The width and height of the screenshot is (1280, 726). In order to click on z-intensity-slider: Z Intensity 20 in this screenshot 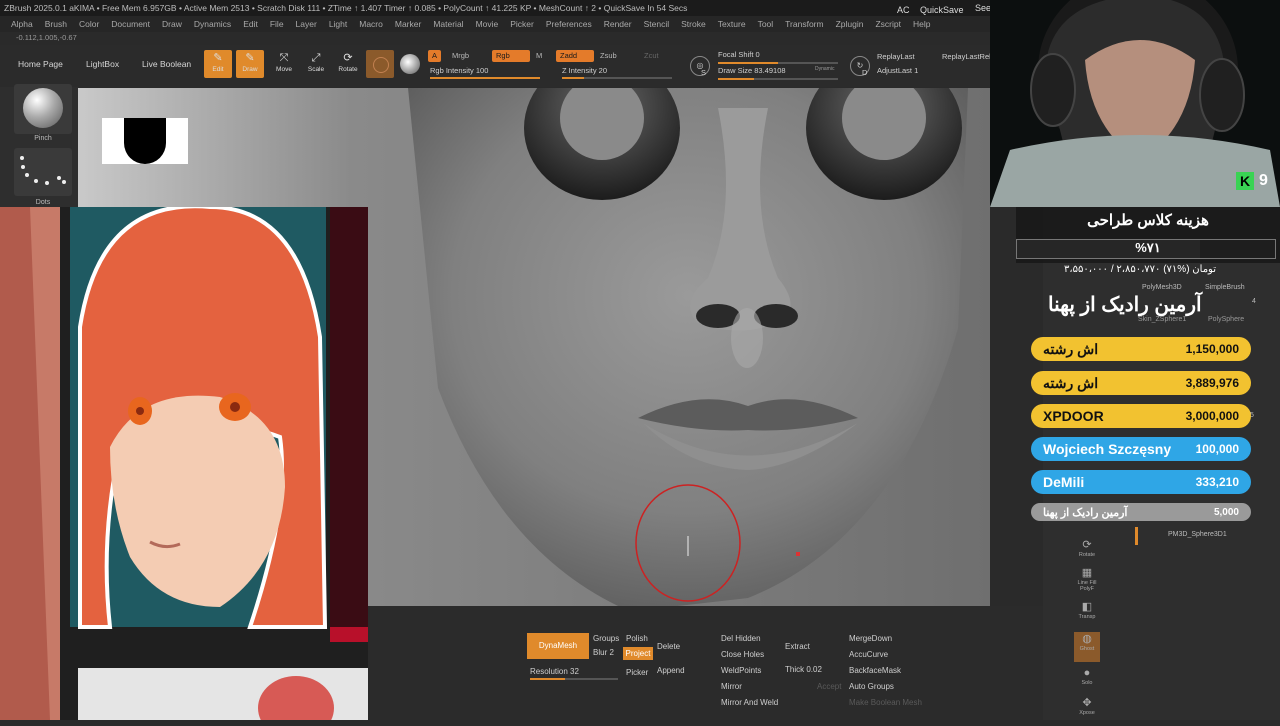, I will do `click(584, 70)`.